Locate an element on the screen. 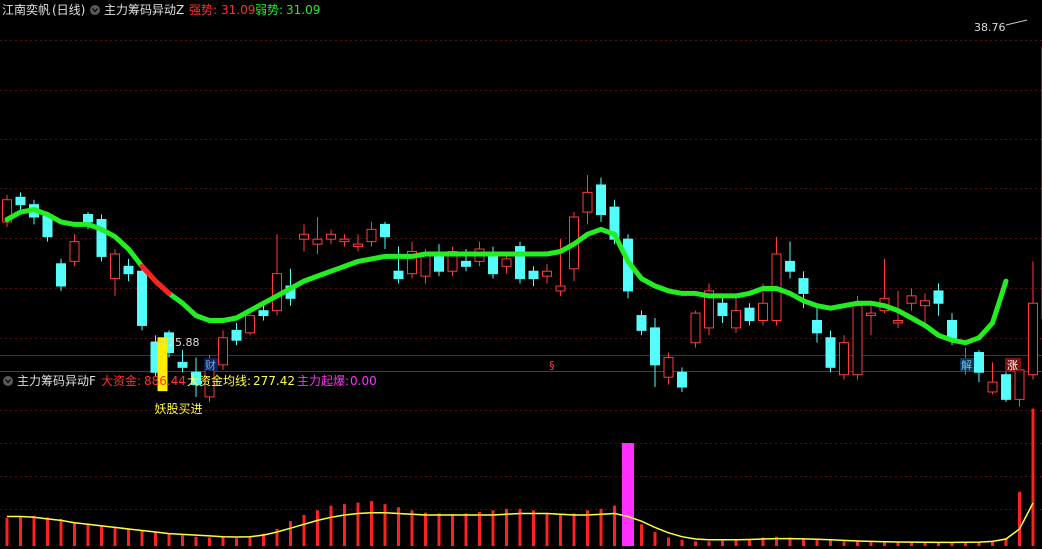 Image resolution: width=1042 pixels, height=549 pixels. strong-label: 强势: is located at coordinates (203, 10).